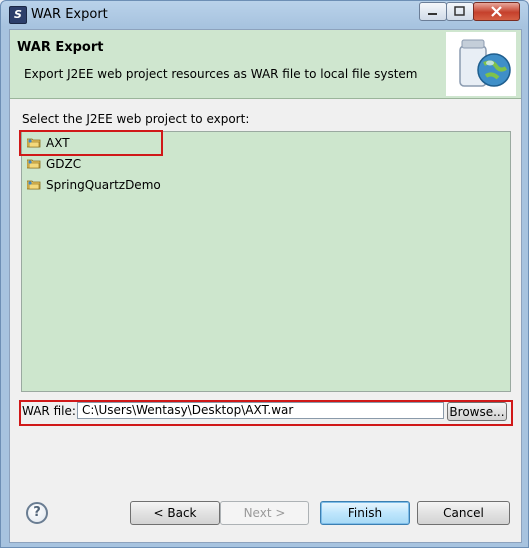  I want to click on close-button, so click(496, 11).